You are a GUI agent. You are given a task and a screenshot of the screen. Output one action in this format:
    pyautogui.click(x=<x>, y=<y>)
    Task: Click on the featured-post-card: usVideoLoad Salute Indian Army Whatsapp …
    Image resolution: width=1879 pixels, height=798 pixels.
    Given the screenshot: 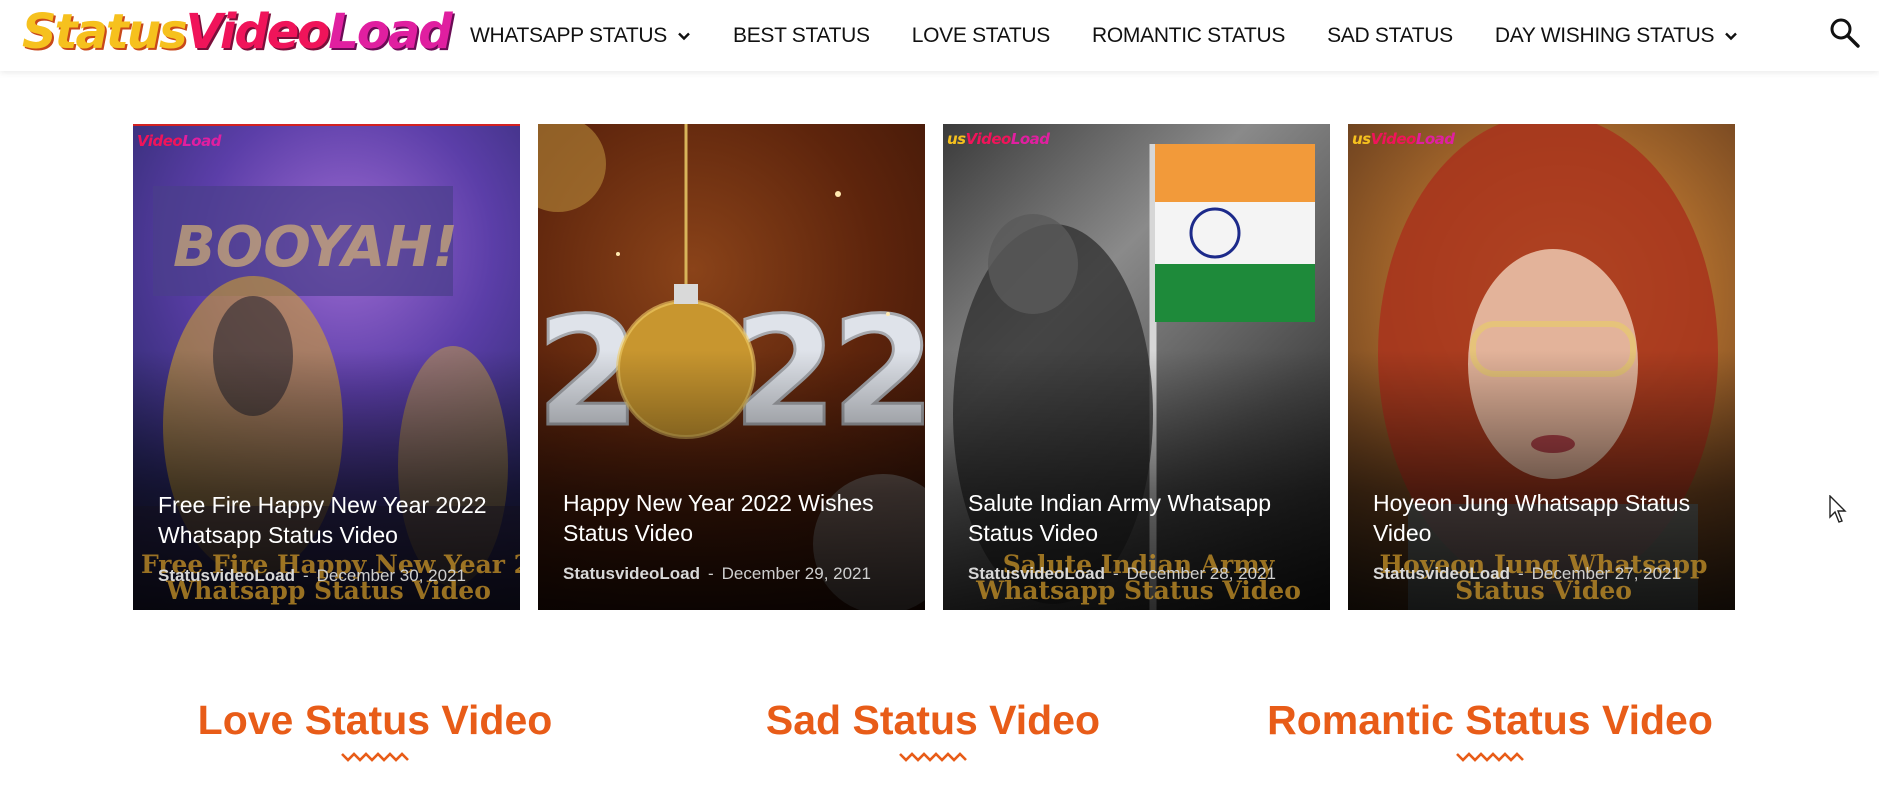 What is the action you would take?
    pyautogui.click(x=1136, y=367)
    